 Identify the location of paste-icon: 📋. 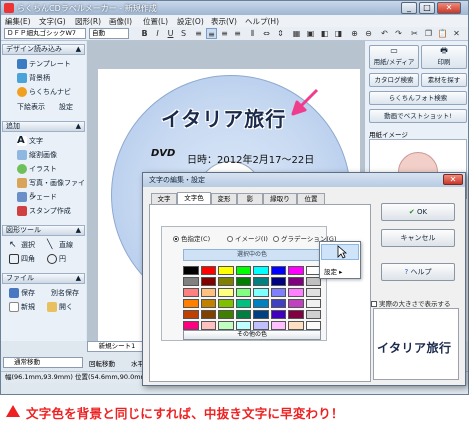
(442, 33).